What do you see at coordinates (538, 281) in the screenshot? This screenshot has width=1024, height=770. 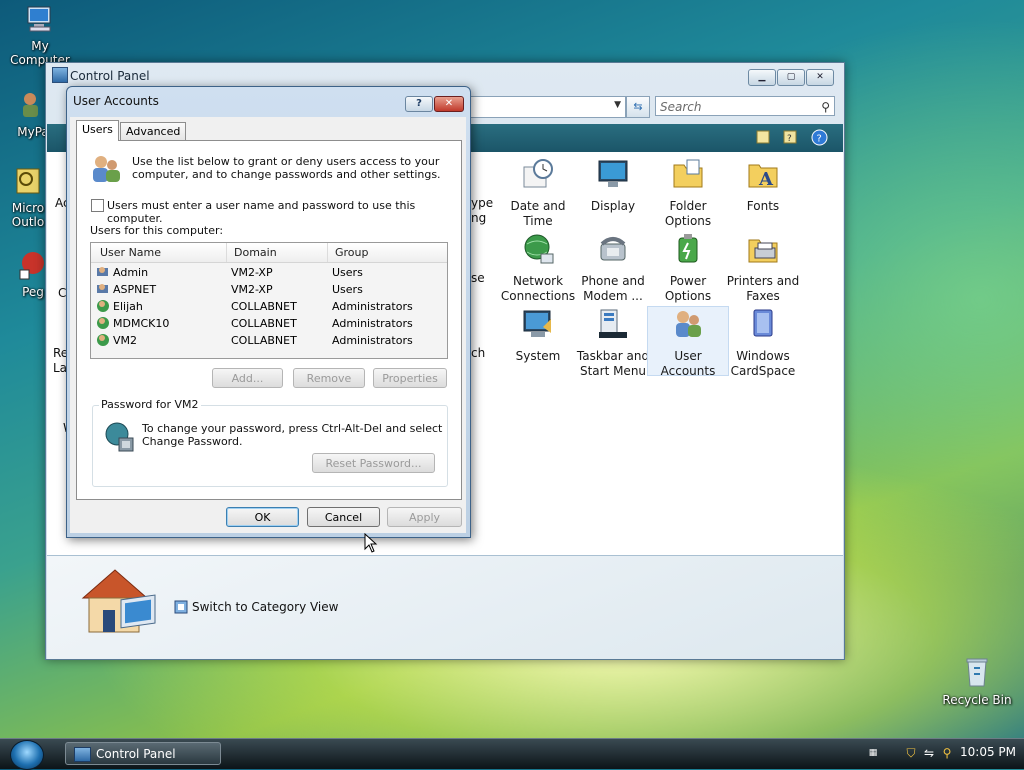 I see `cp-item-label: Network` at bounding box center [538, 281].